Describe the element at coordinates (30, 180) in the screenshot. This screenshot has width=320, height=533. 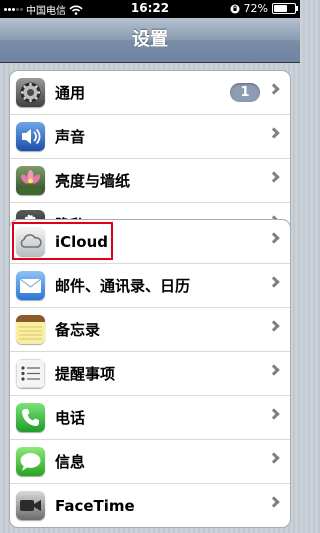
I see `flower-wallpaper-icon` at that location.